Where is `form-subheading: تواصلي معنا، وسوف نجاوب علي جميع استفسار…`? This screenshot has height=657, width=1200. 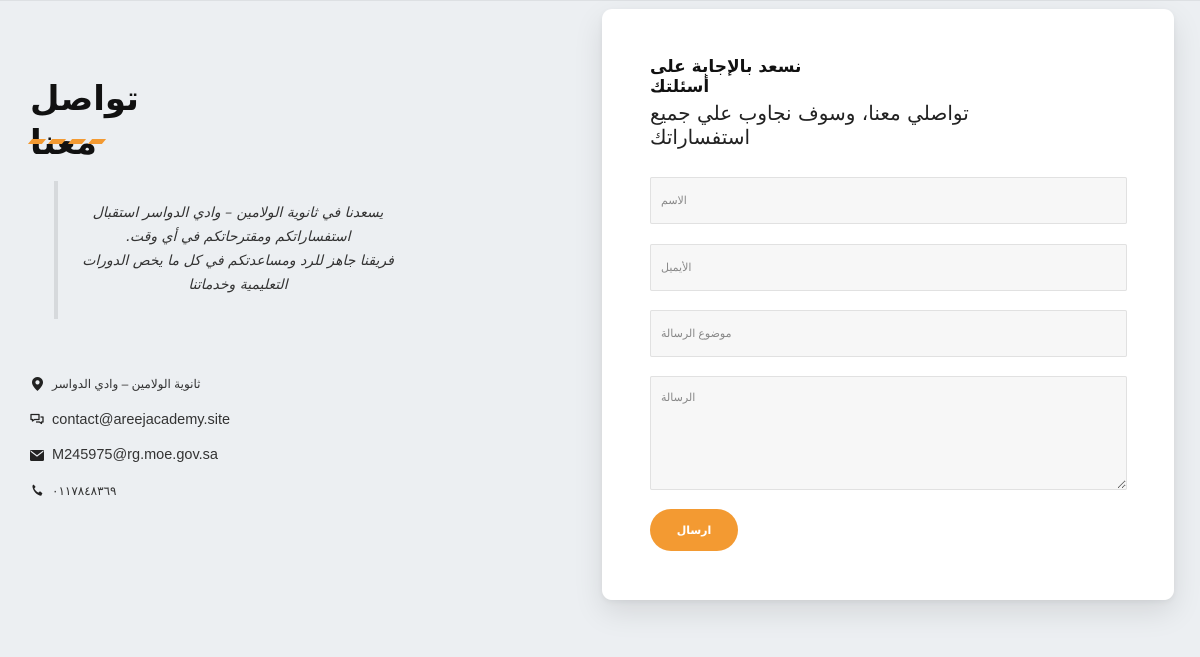 form-subheading: تواصلي معنا، وسوف نجاوب علي جميع استفسار… is located at coordinates (809, 125).